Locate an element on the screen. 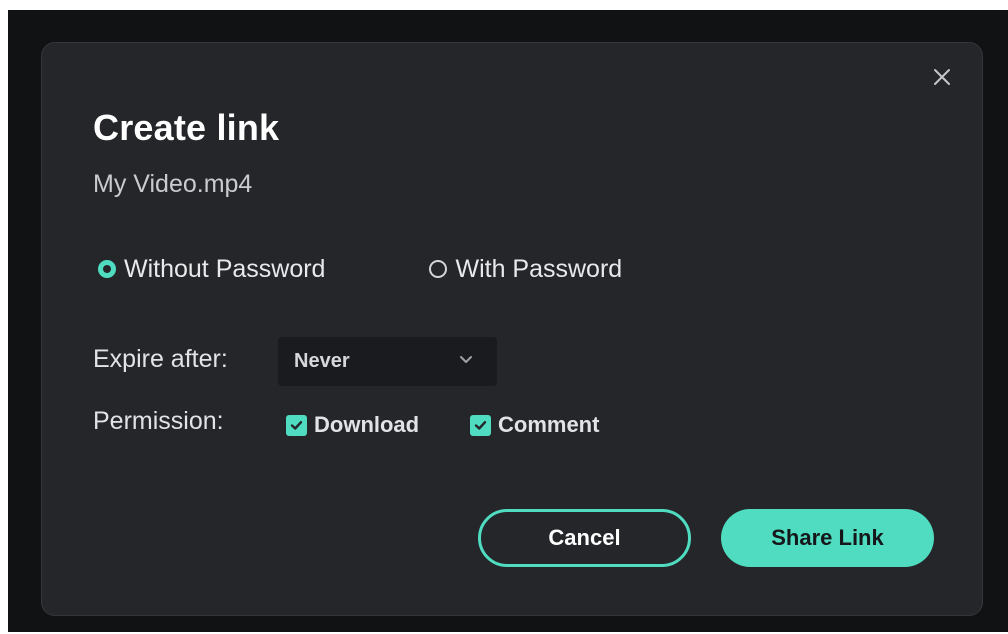 The width and height of the screenshot is (1008, 634). file-name: My Video.mp4 is located at coordinates (173, 184).